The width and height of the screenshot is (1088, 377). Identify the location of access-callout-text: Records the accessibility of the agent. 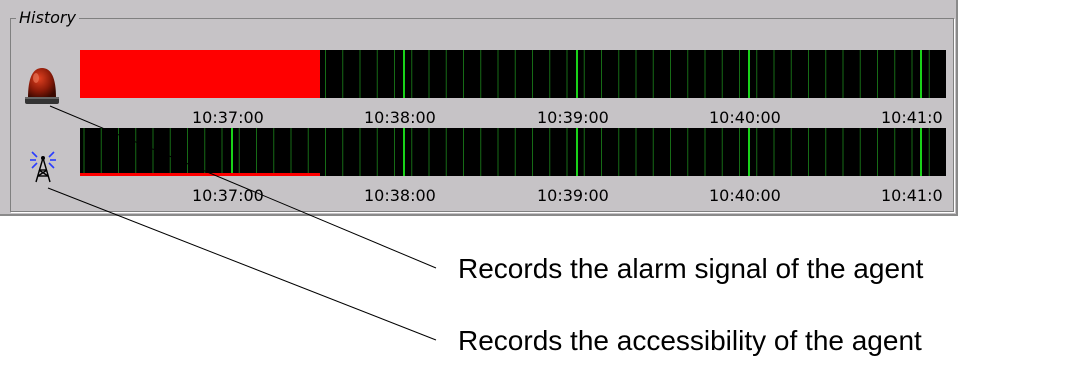
(690, 340).